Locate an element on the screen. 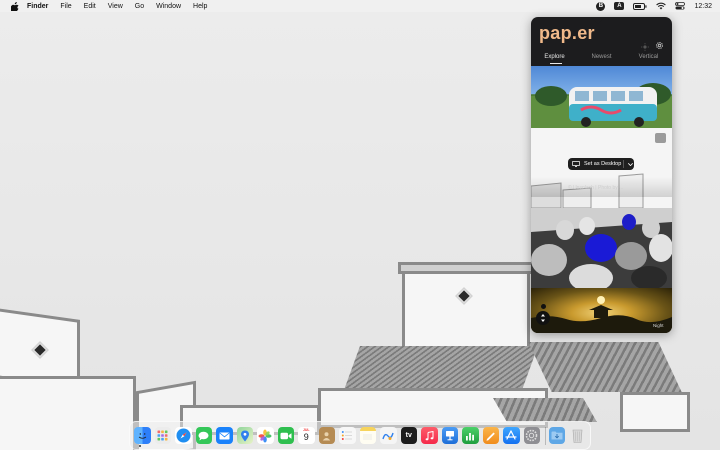 Image resolution: width=720 pixels, height=450 pixels. scroll-control is located at coordinates (543, 318).